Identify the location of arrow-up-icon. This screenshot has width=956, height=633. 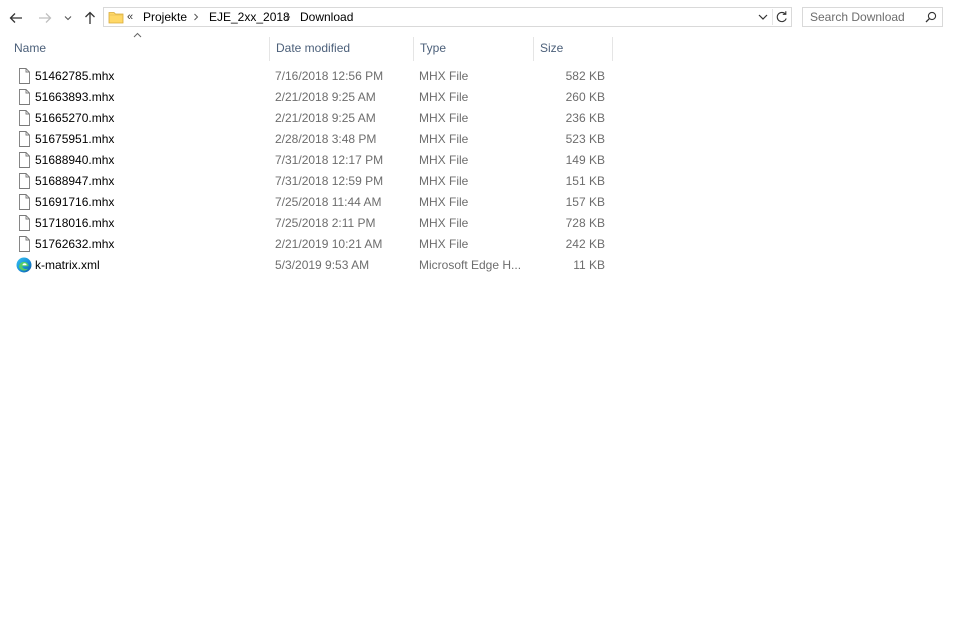
(90, 17).